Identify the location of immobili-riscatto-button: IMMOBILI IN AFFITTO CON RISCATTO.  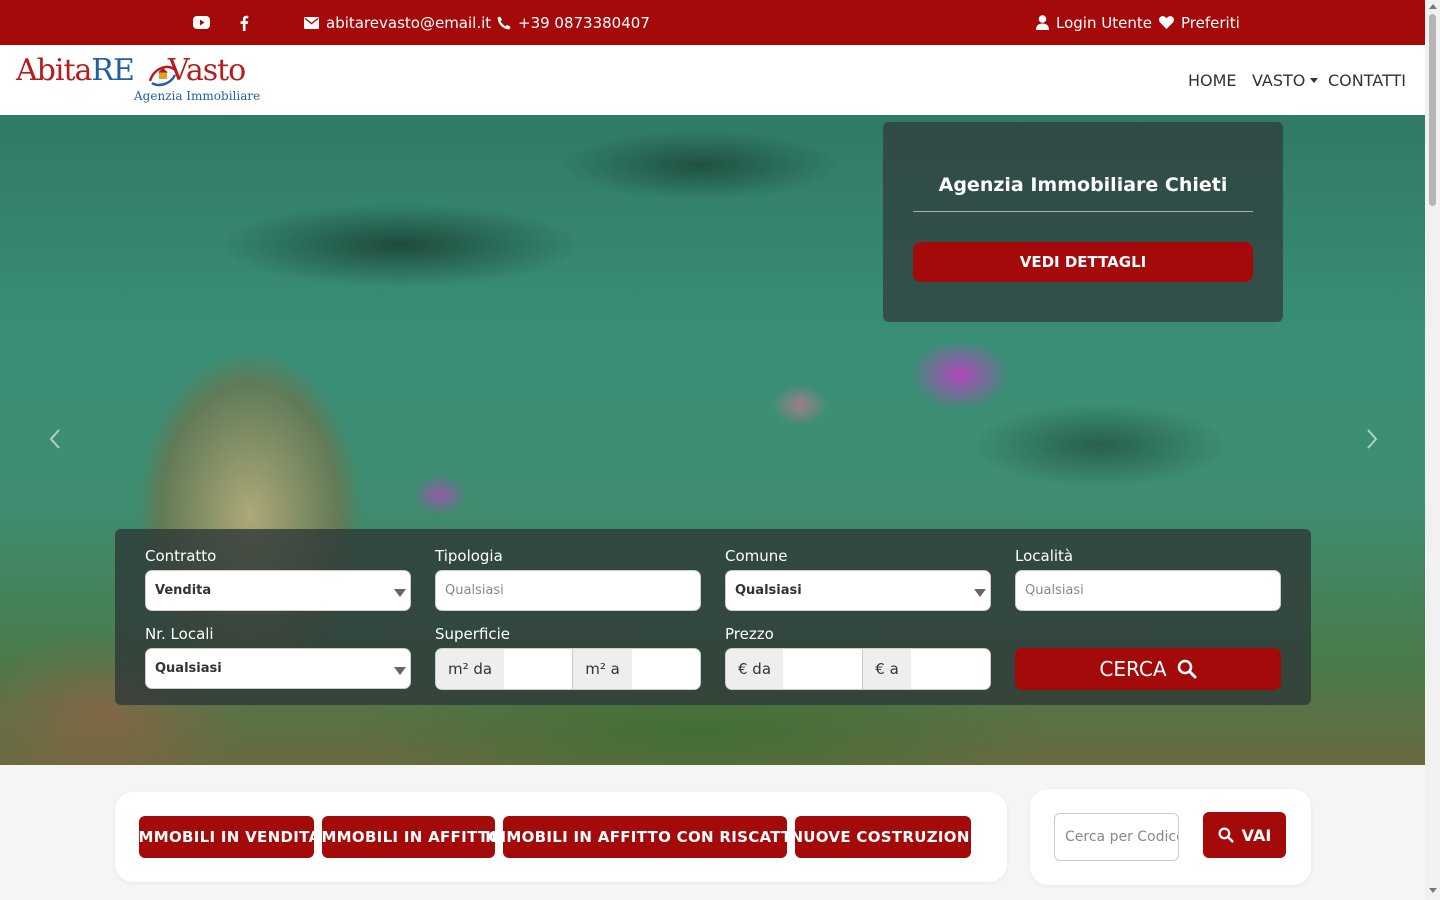
(644, 837).